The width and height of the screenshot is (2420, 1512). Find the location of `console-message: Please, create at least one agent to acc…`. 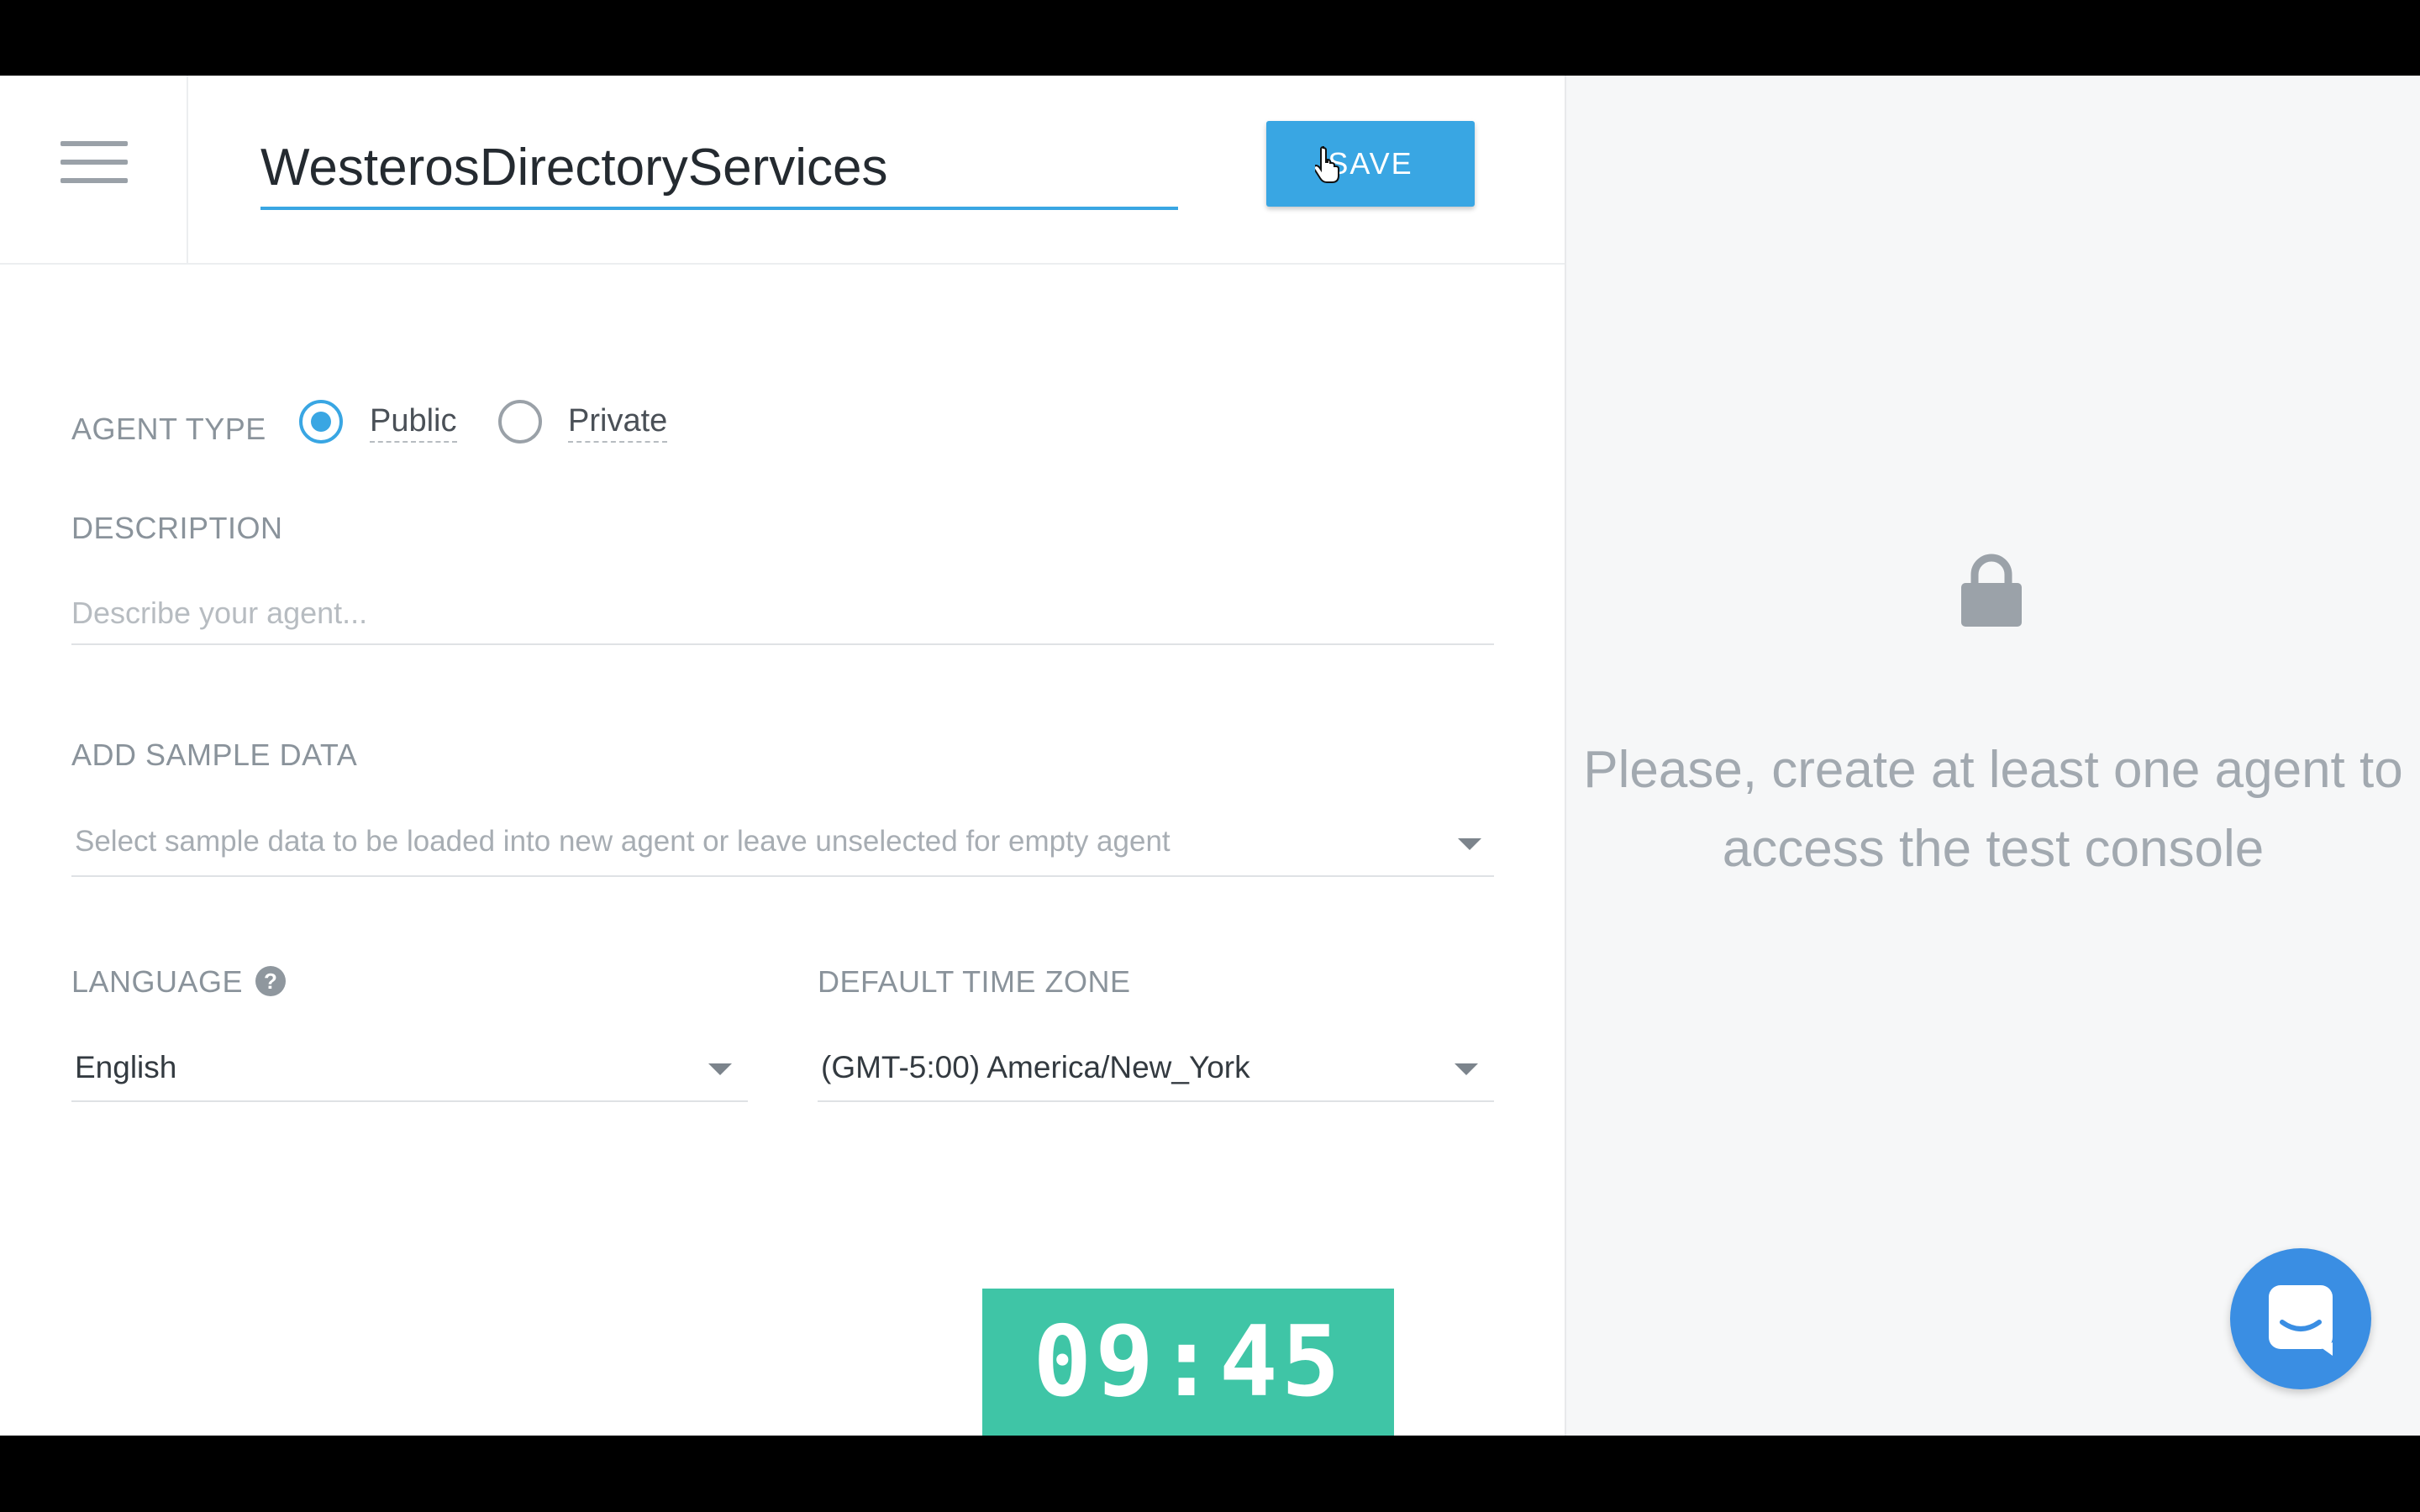

console-message: Please, create at least one agent to acc… is located at coordinates (1993, 809).